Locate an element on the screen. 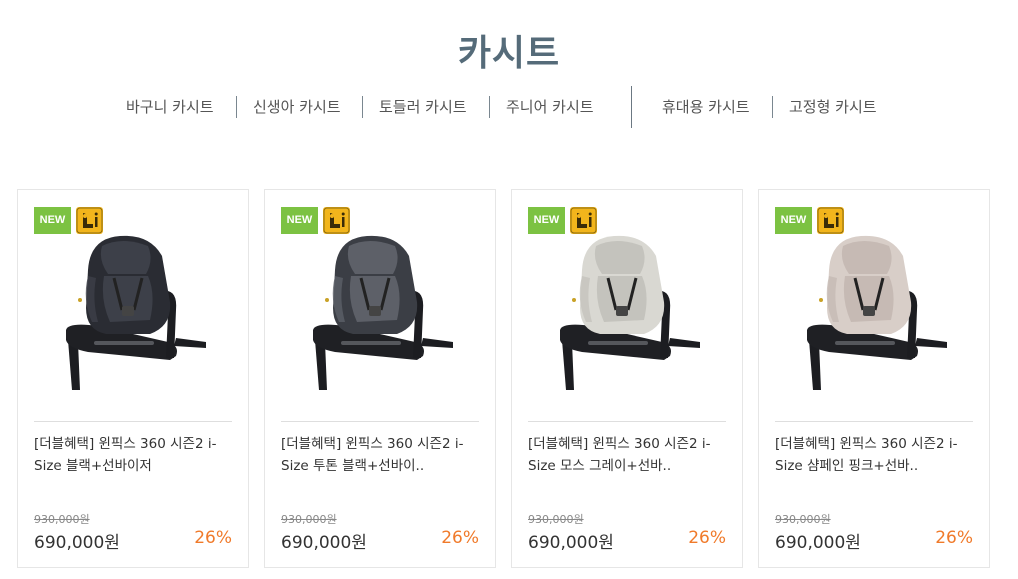 This screenshot has height=579, width=1018. product-name: [더블혜택] 윈픽스 360 시즌2 i-Size 블랙+선바이저 is located at coordinates (134, 455).